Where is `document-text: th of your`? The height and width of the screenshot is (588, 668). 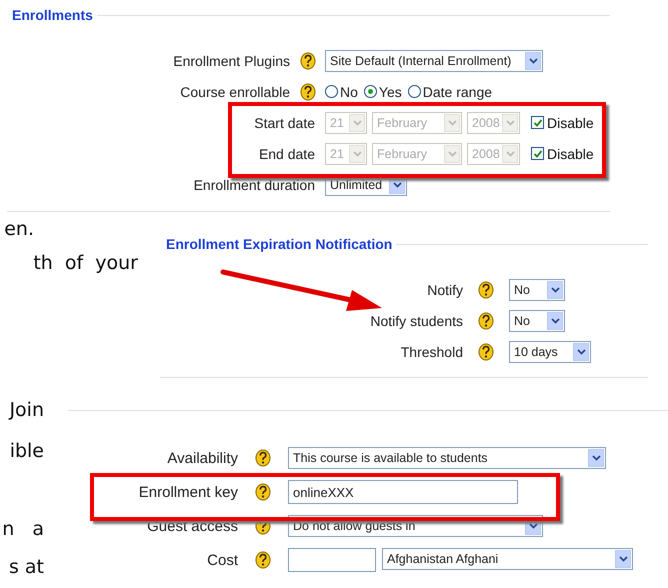
document-text: th of your is located at coordinates (85, 263).